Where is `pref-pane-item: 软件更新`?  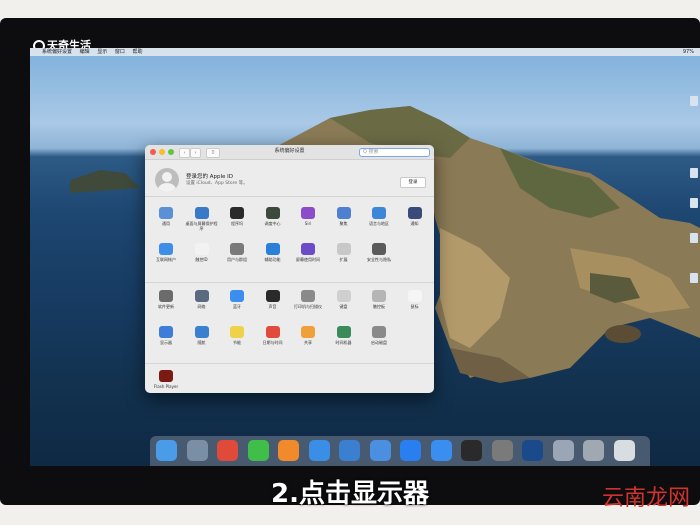 pref-pane-item: 软件更新 is located at coordinates (166, 299).